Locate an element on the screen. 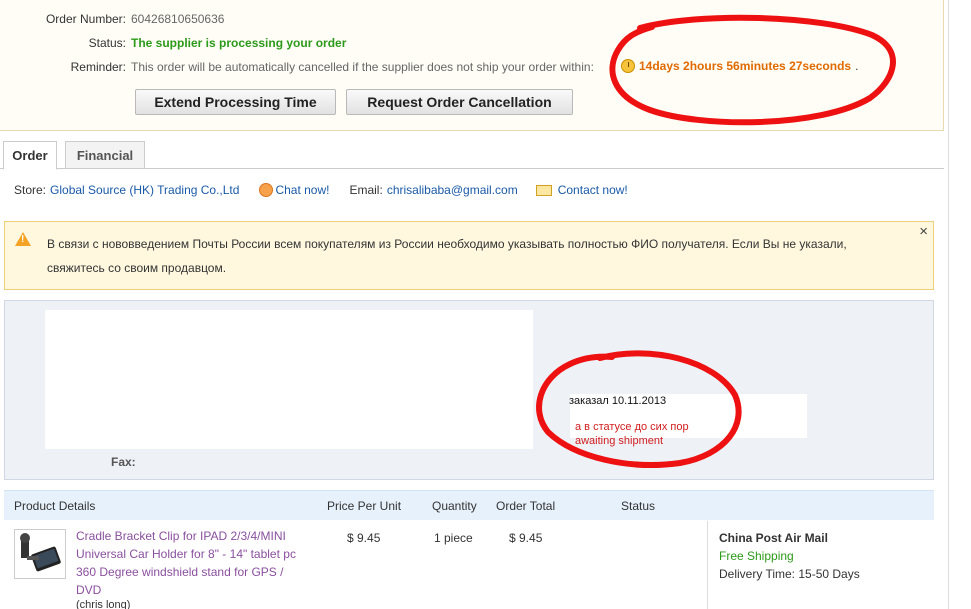 The height and width of the screenshot is (609, 971). product-image is located at coordinates (40, 552).